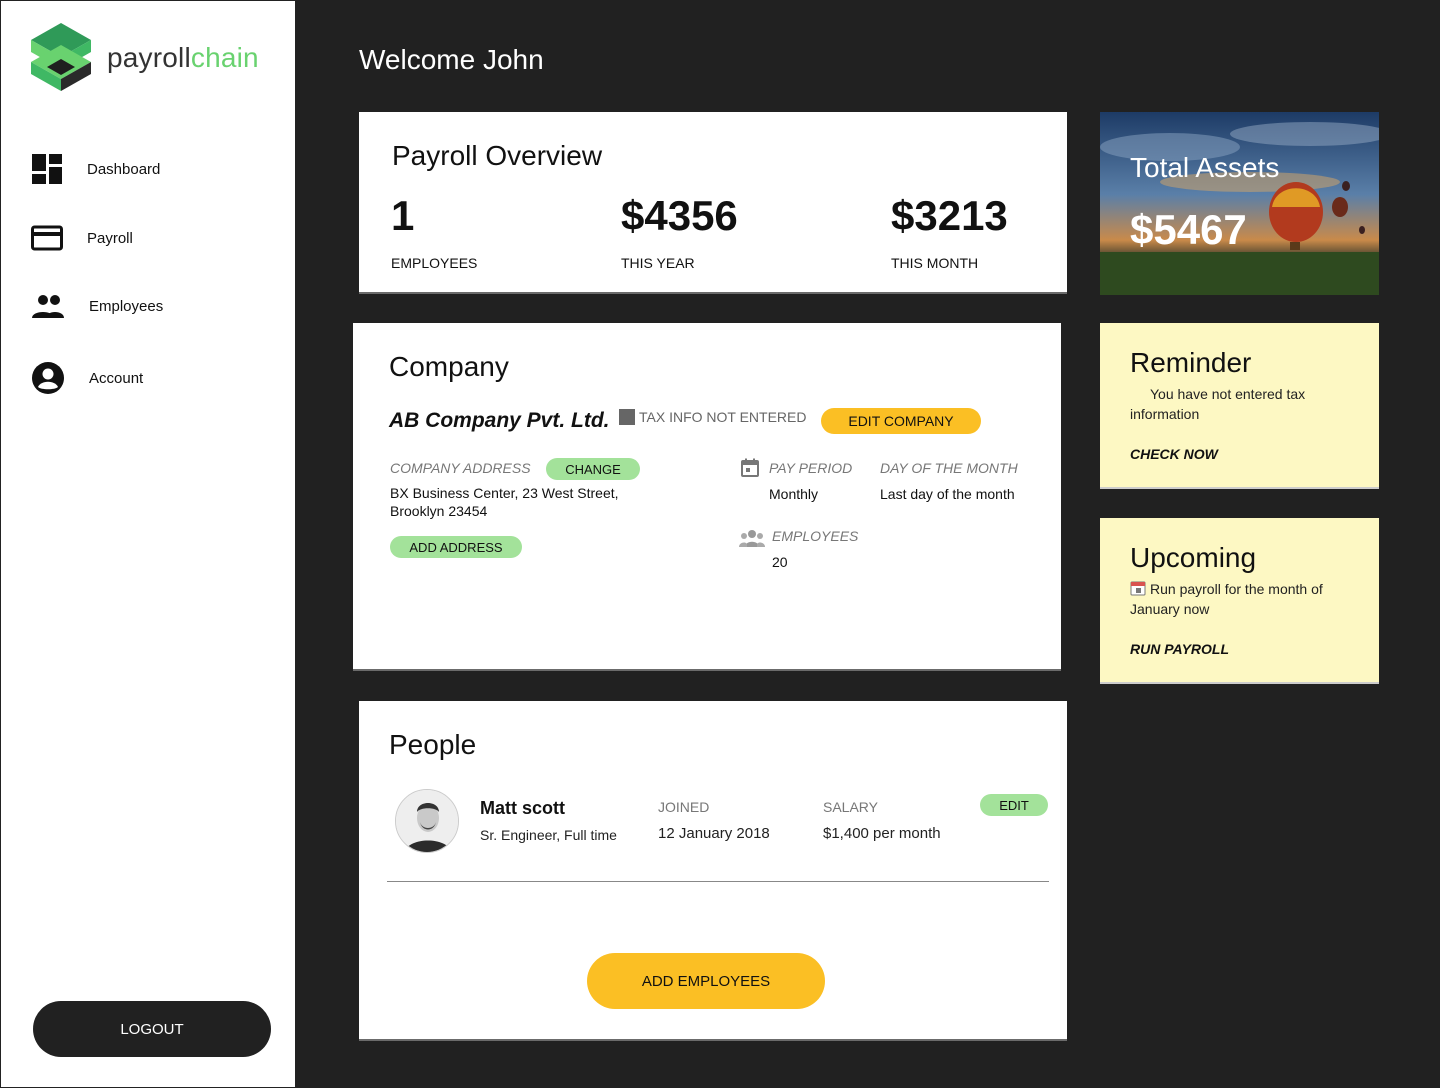  Describe the element at coordinates (949, 468) in the screenshot. I see `day-of-month-label: DAY OF THE MONTH` at that location.